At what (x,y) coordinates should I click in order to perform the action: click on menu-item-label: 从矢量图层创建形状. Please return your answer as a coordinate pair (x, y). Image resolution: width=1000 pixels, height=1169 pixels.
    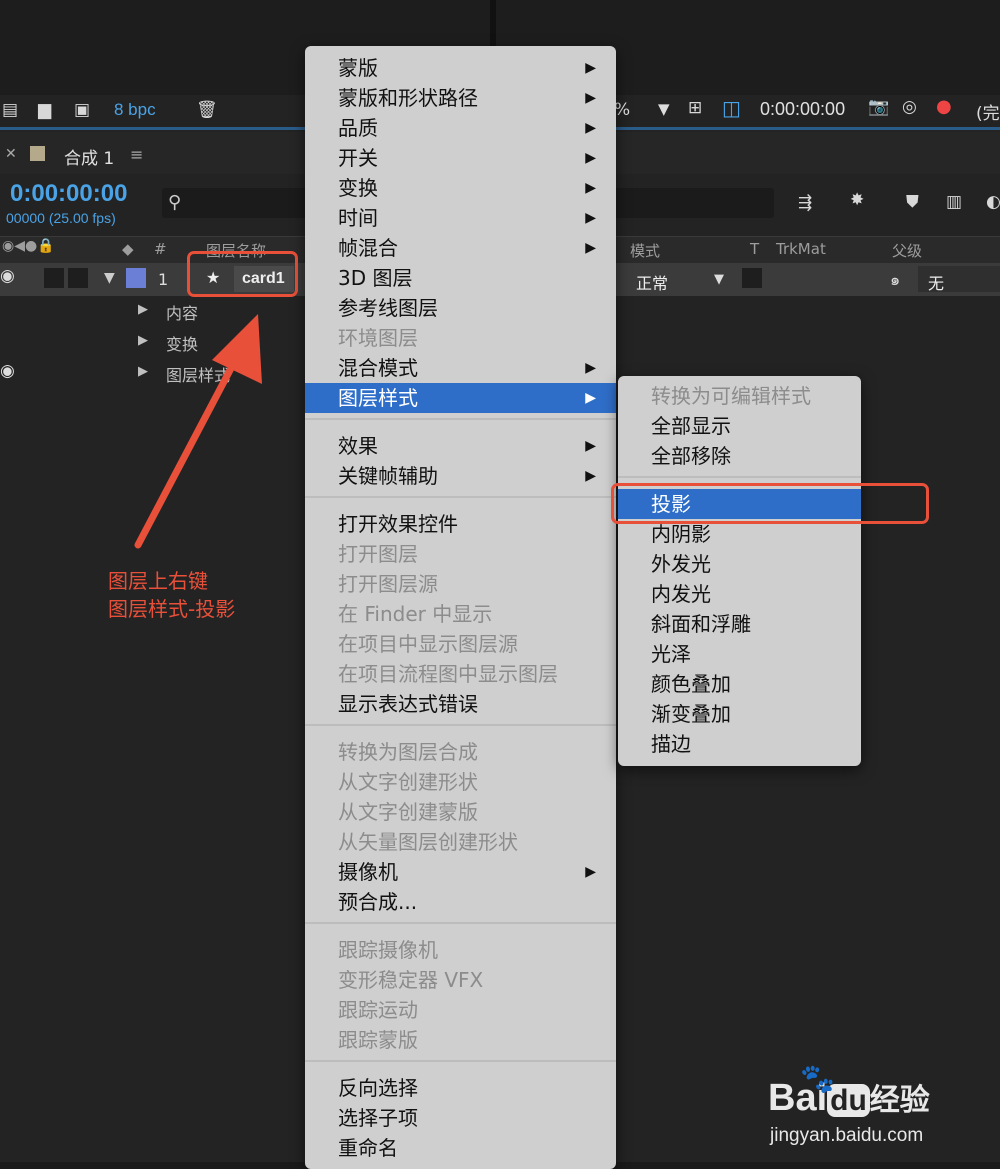
    Looking at the image, I should click on (428, 842).